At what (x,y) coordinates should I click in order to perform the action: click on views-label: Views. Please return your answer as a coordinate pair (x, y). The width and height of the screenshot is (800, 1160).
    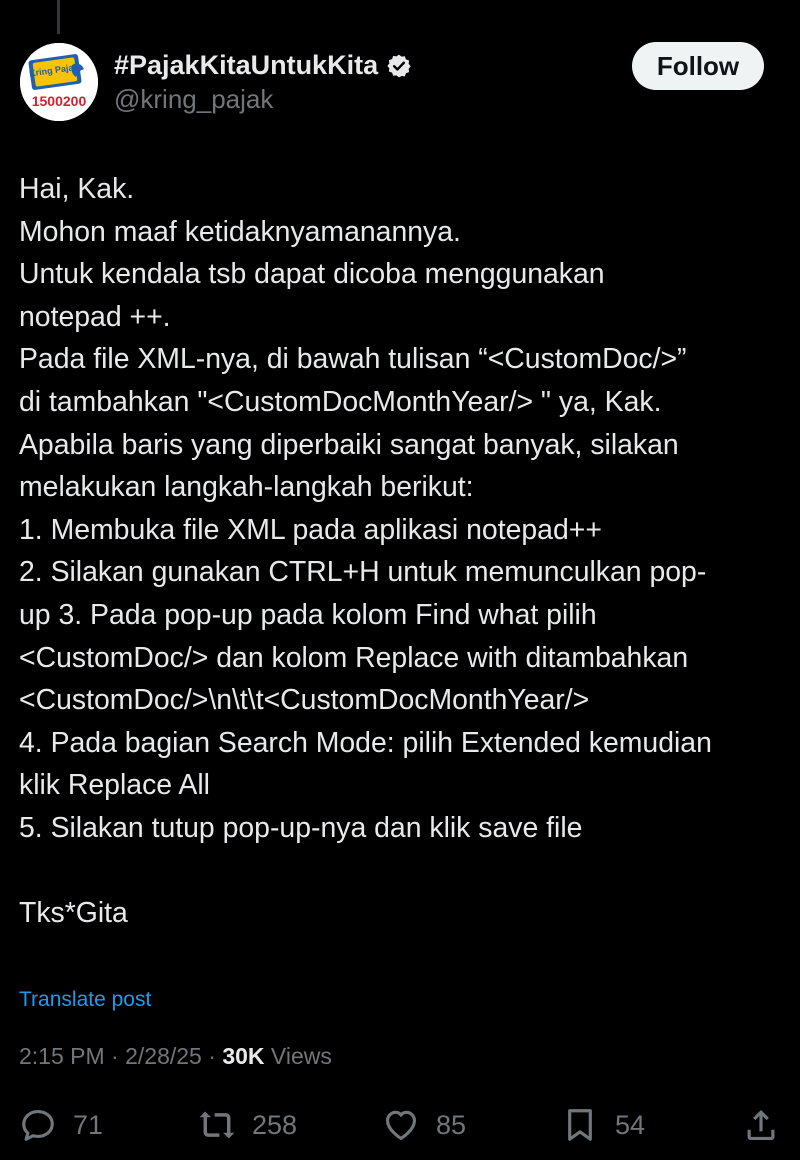
    Looking at the image, I should click on (301, 1056).